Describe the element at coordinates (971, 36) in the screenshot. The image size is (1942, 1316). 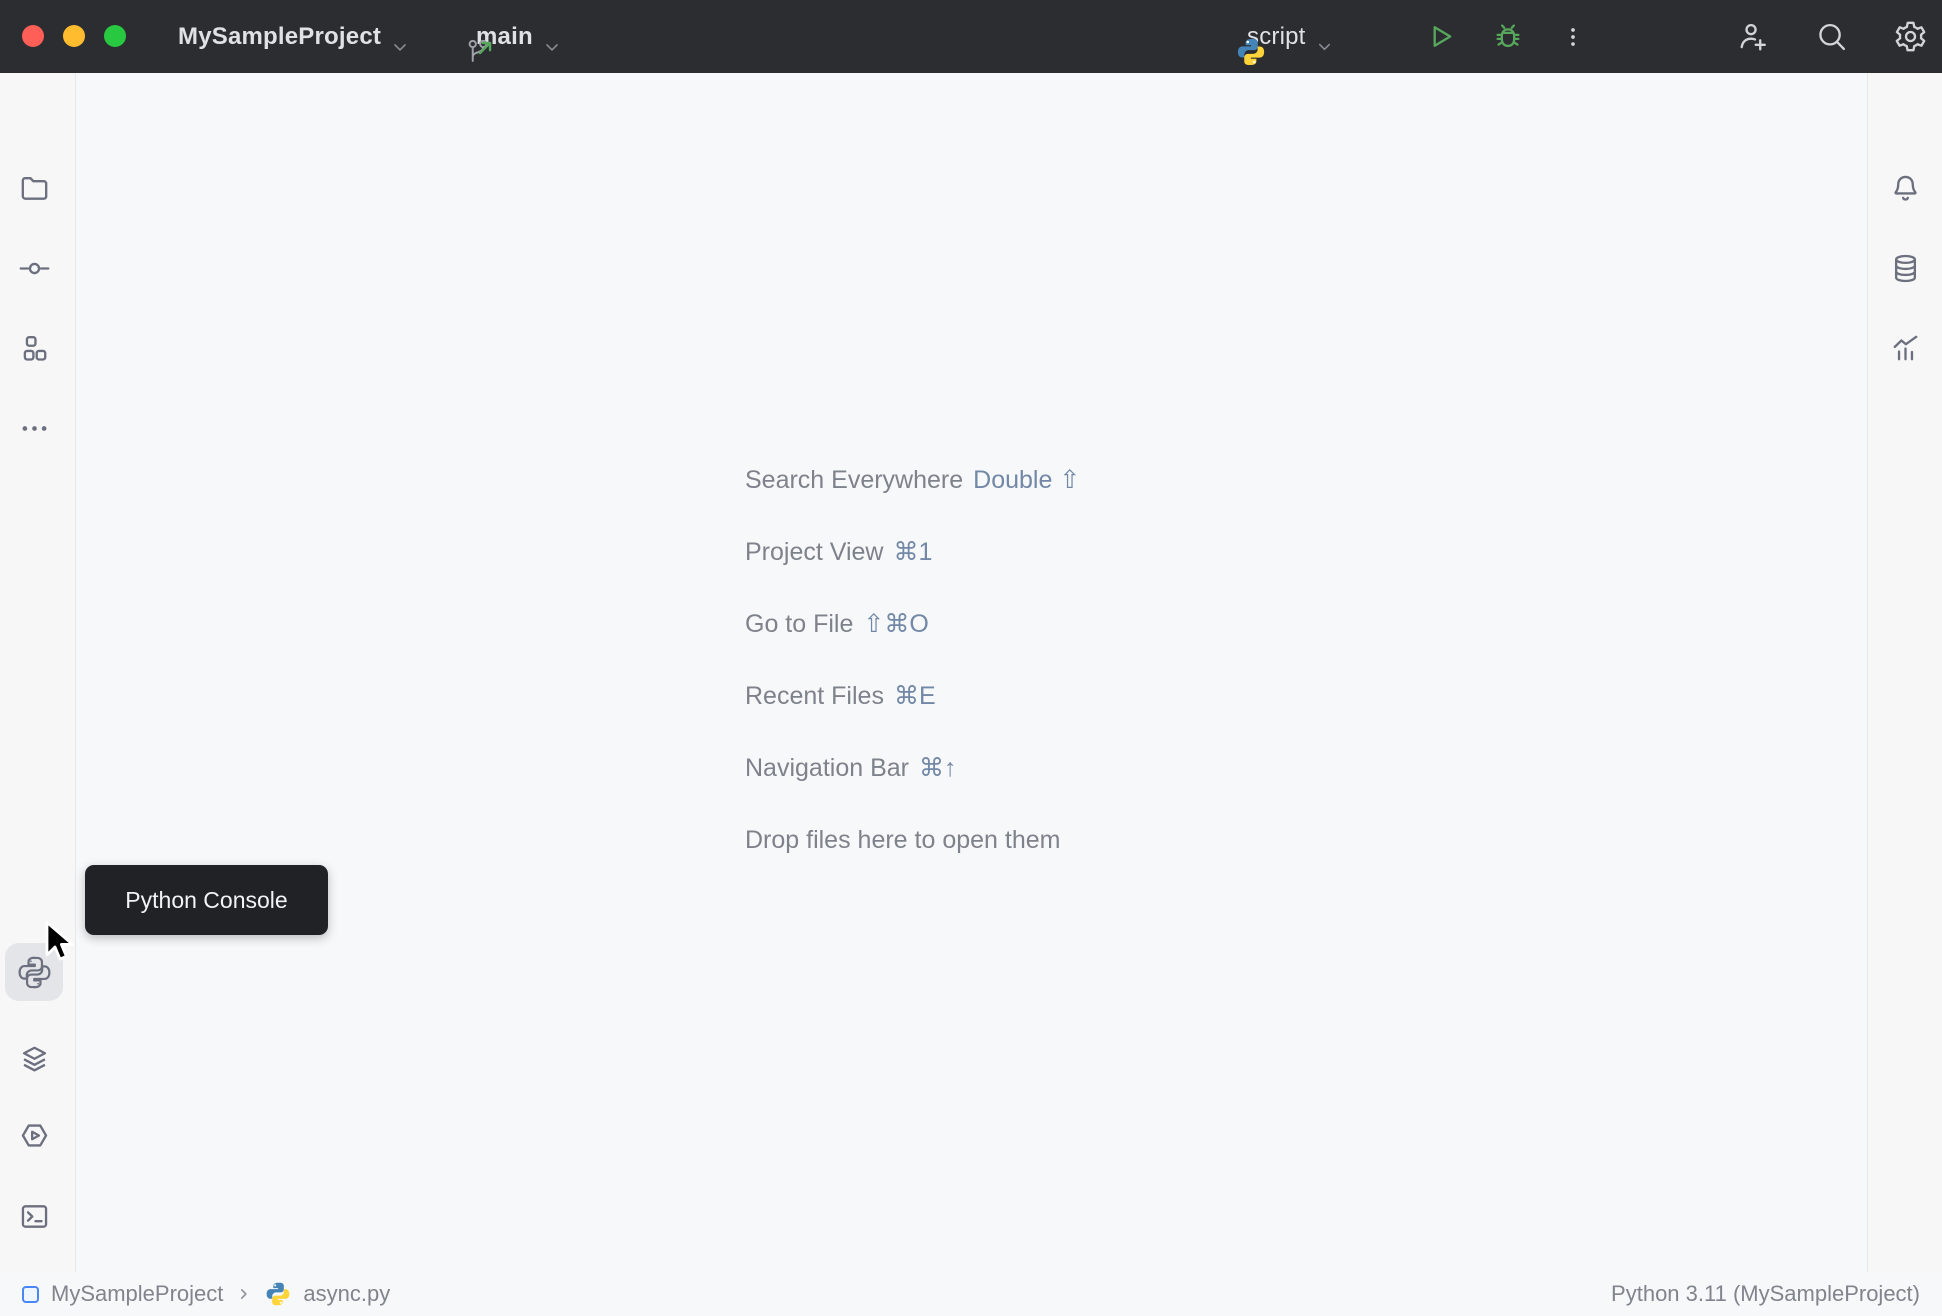
I see `title-bar: MySampleProject main script` at that location.